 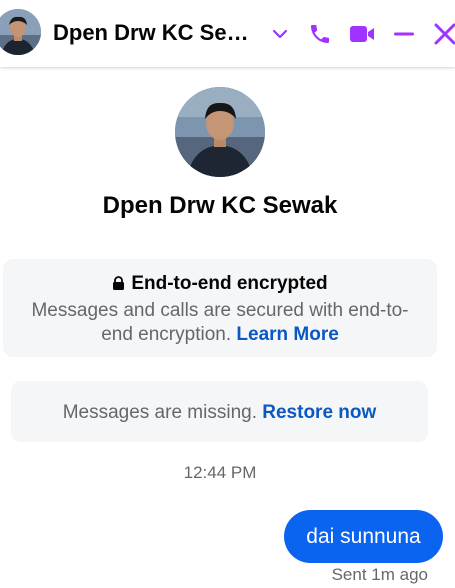 I want to click on video-camera-icon, so click(x=362, y=34).